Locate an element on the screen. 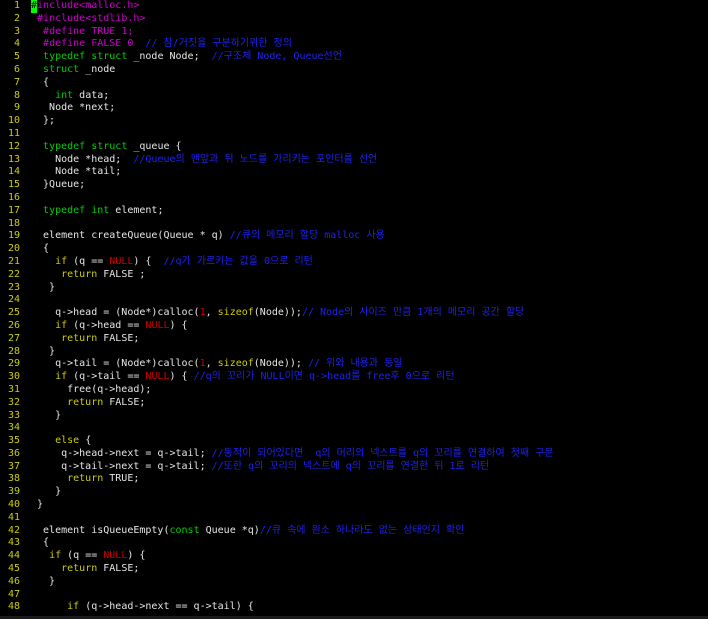 This screenshot has width=708, height=619. code-token-default: data; is located at coordinates (91, 95).